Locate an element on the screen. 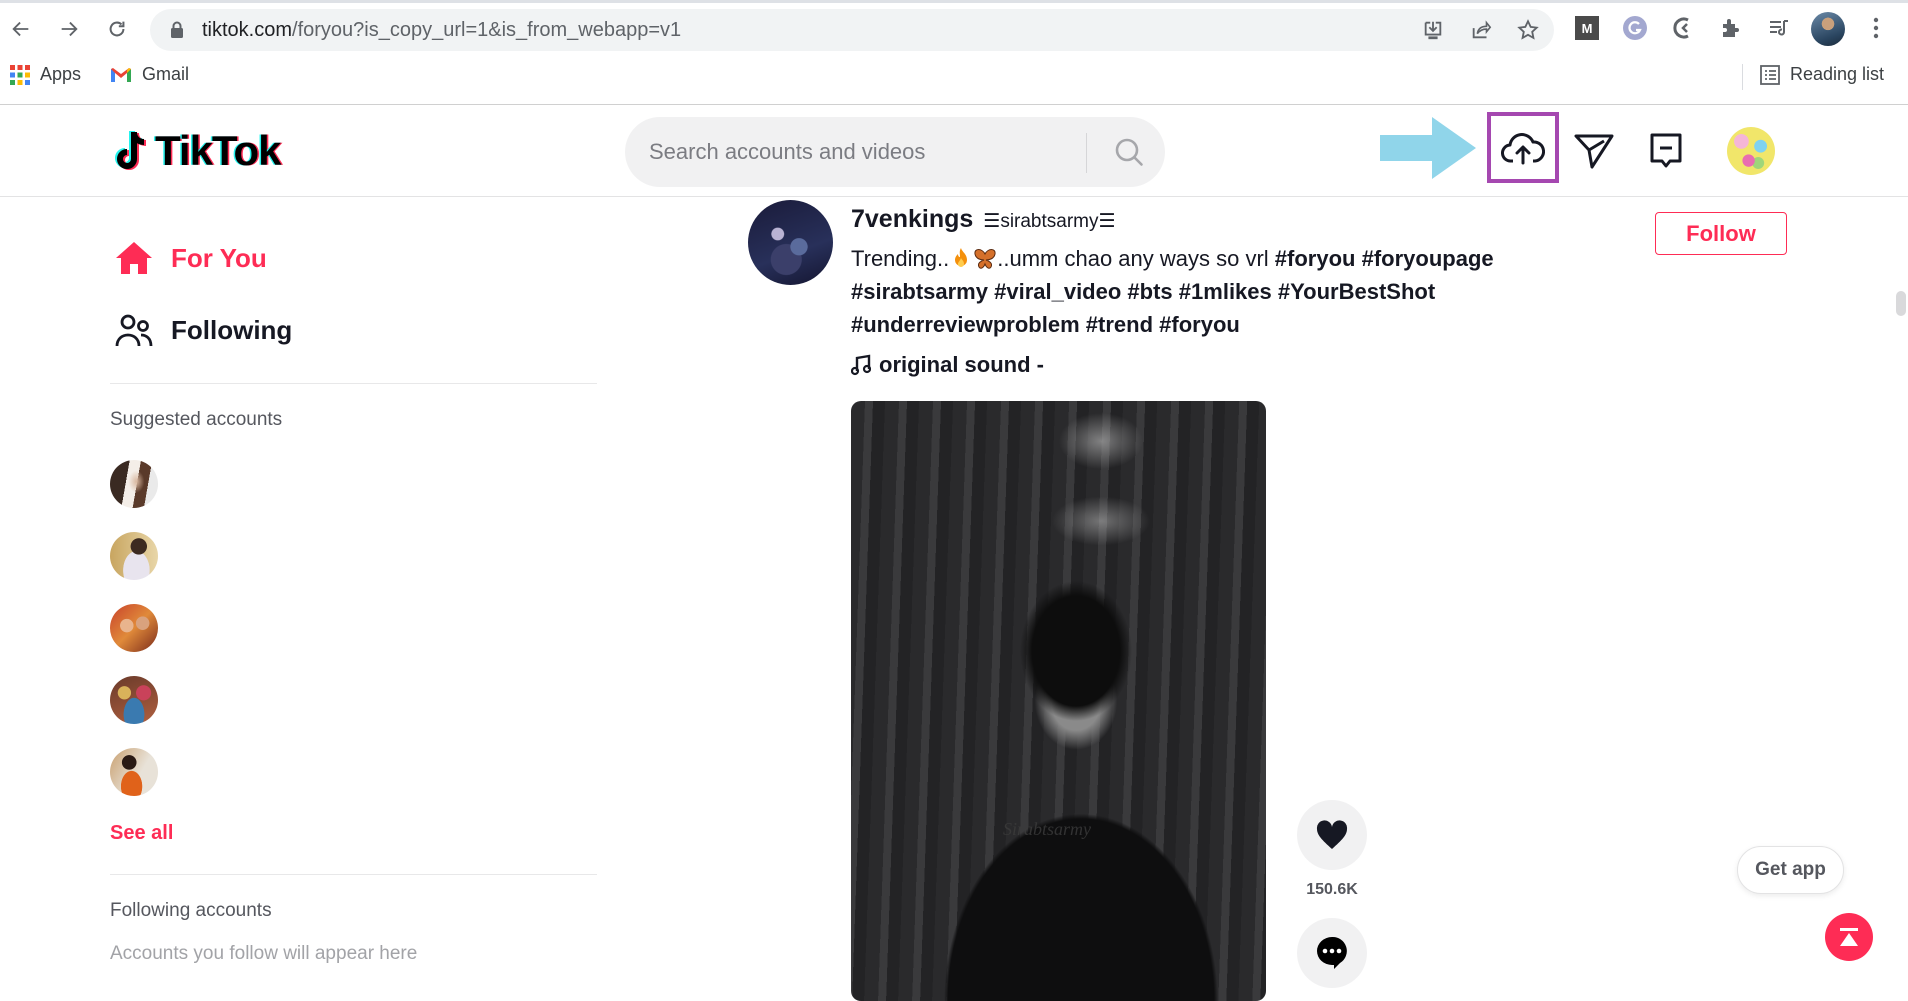 The height and width of the screenshot is (1001, 1908). url-path: /foryou?is_copy_url=1&is_from_webapp=v1 is located at coordinates (487, 30).